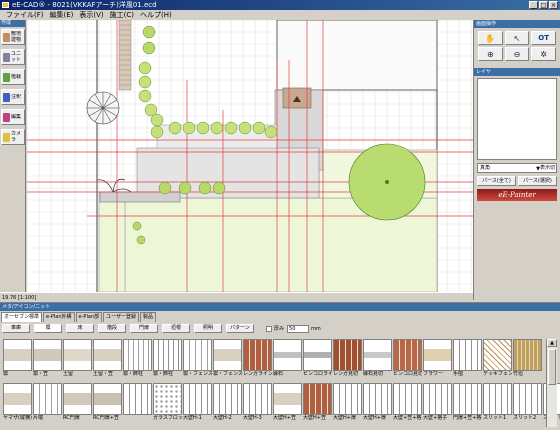  What do you see at coordinates (517, 195) in the screenshot?
I see `ee-painter-logo: eE-Painter` at bounding box center [517, 195].